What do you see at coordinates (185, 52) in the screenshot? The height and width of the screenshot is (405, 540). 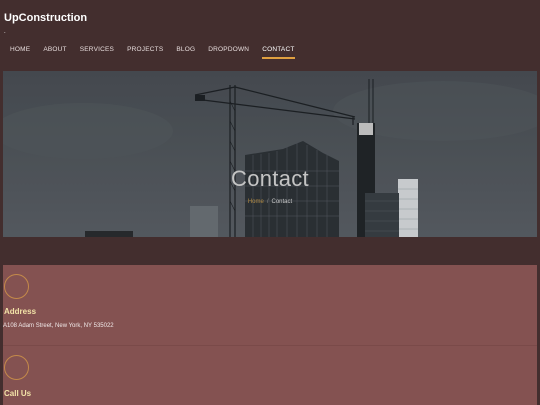 I see `nav-blog: BLOG` at bounding box center [185, 52].